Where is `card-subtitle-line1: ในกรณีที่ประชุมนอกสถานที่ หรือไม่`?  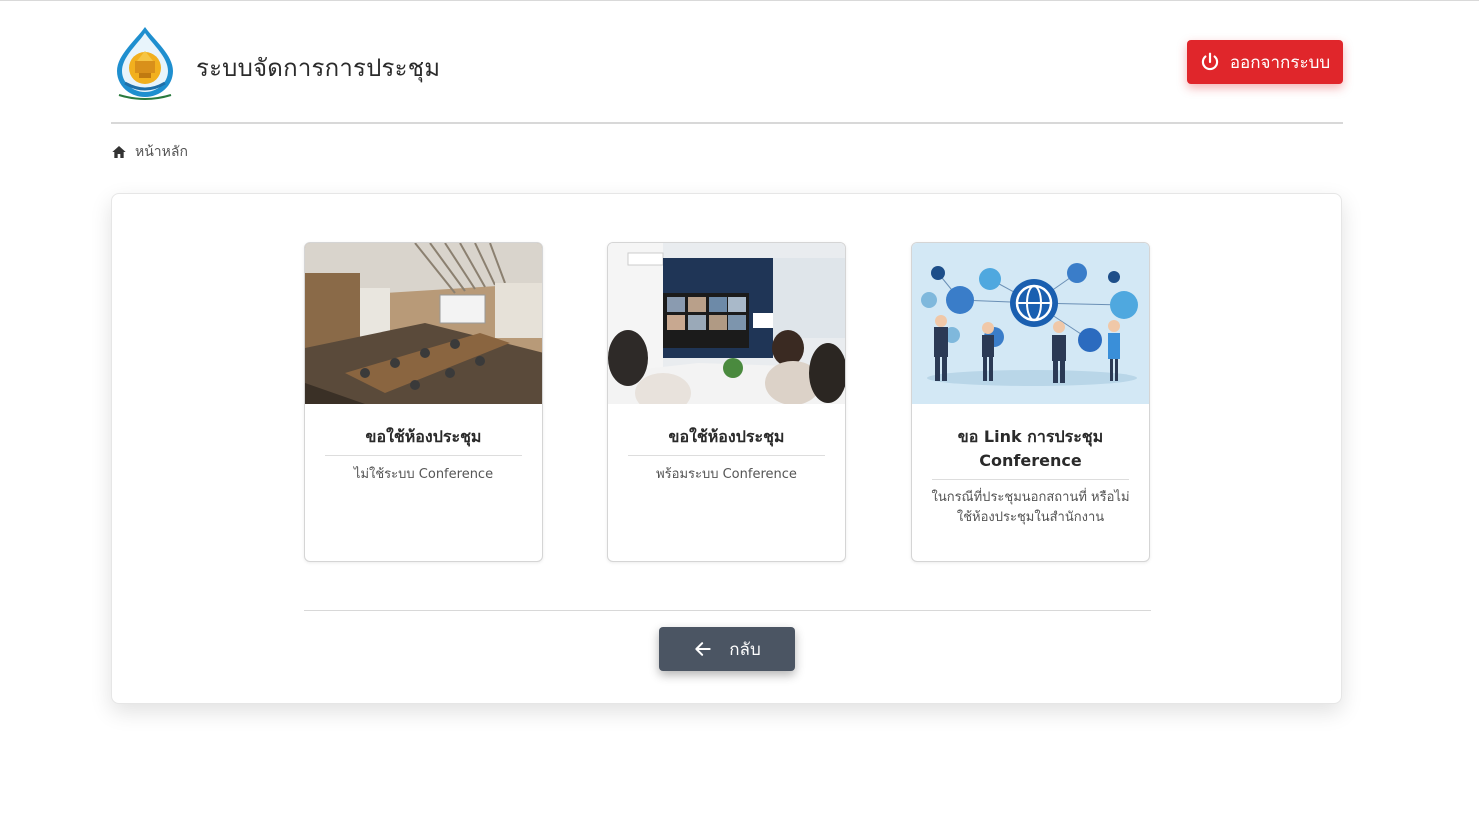 card-subtitle-line1: ในกรณีที่ประชุมนอกสถานที่ หรือไม่ is located at coordinates (1030, 497).